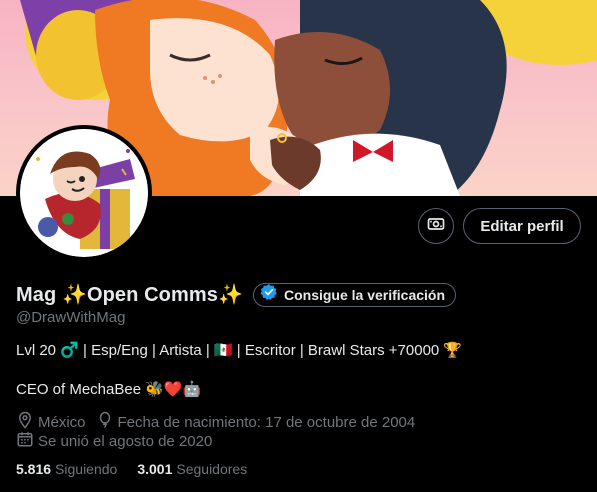  What do you see at coordinates (86, 469) in the screenshot?
I see `following-label: Siguiendo` at bounding box center [86, 469].